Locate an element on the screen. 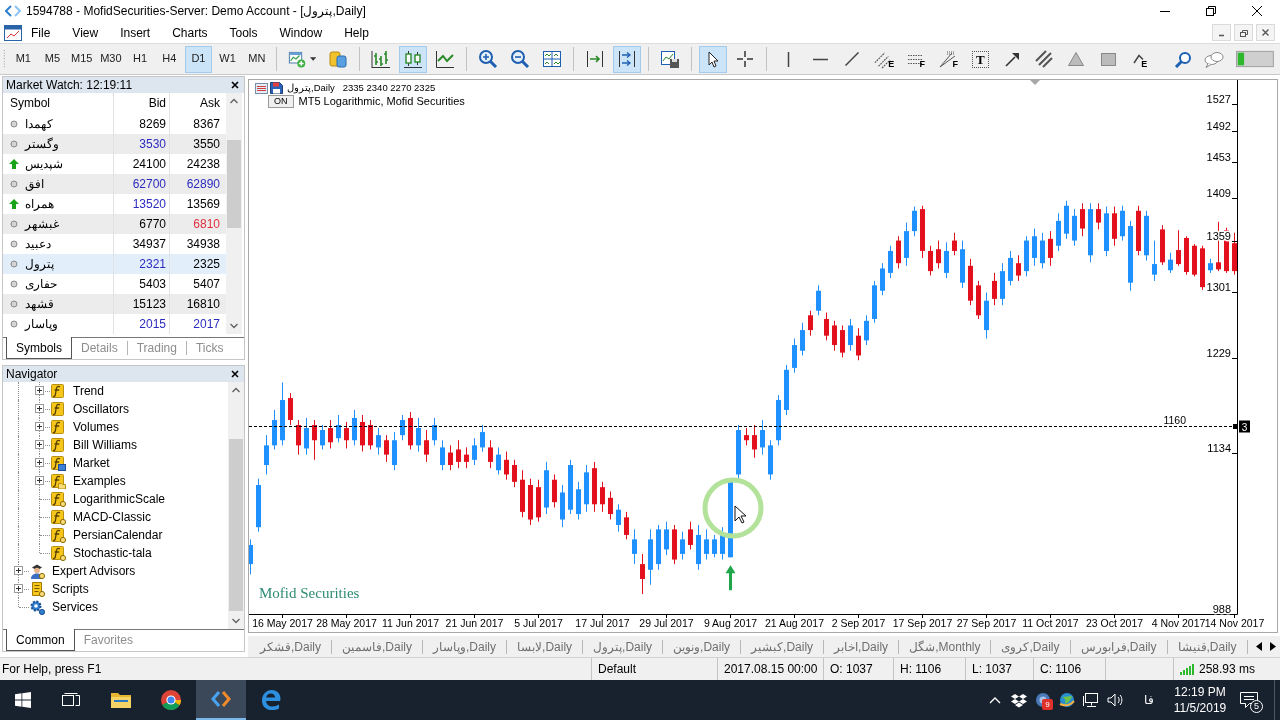 This screenshot has width=1280, height=720. menu-item: Charts is located at coordinates (190, 32).